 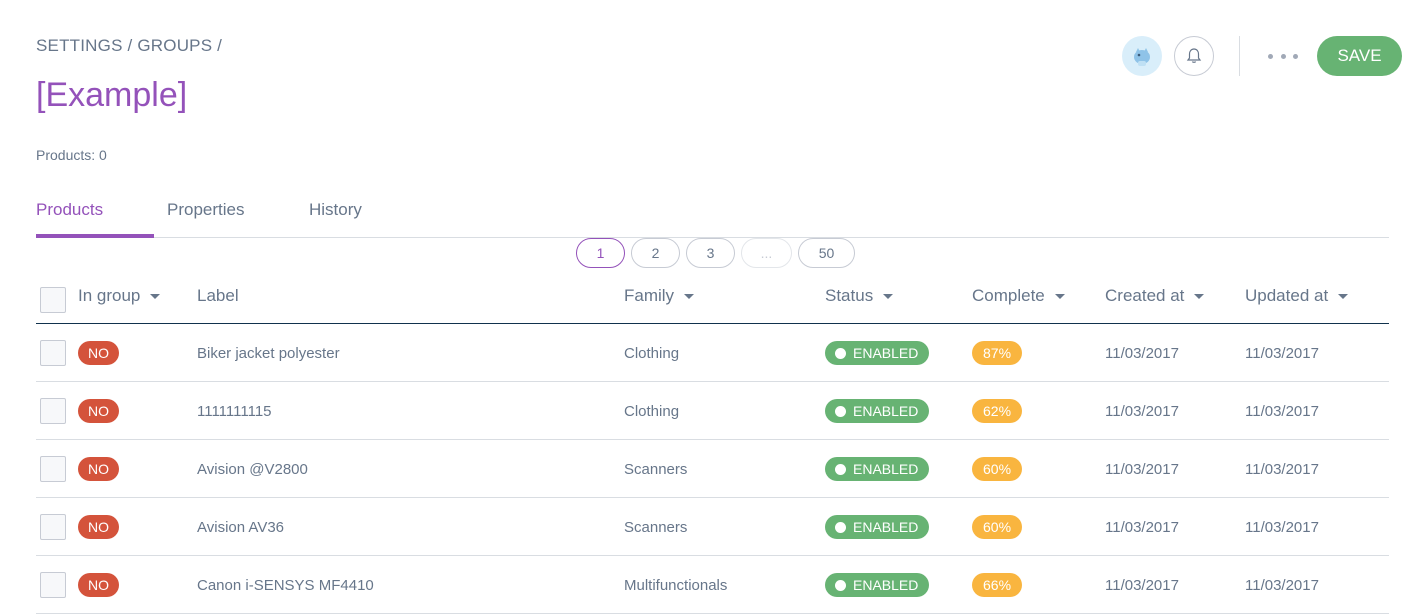 I want to click on more-options-icon, so click(x=1283, y=56).